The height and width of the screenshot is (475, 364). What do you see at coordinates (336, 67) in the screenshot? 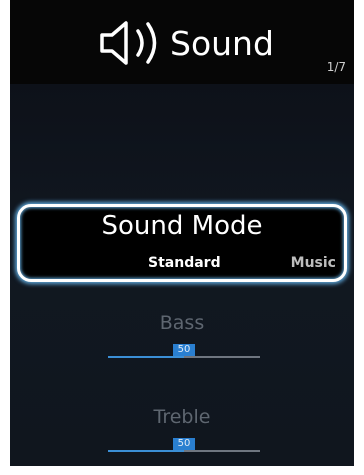
I see `page-indicator: 1/7` at bounding box center [336, 67].